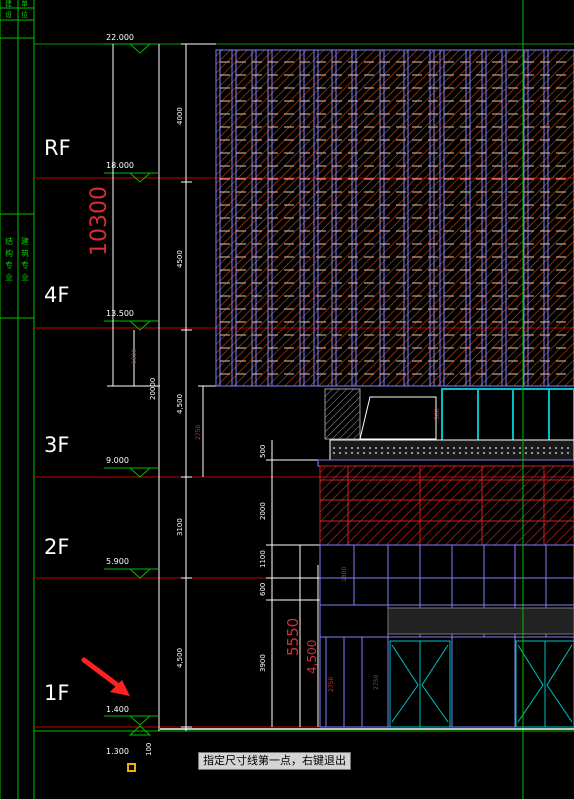 The width and height of the screenshot is (574, 799). I want to click on elevation-marker-18000: 18.000, so click(131, 172).